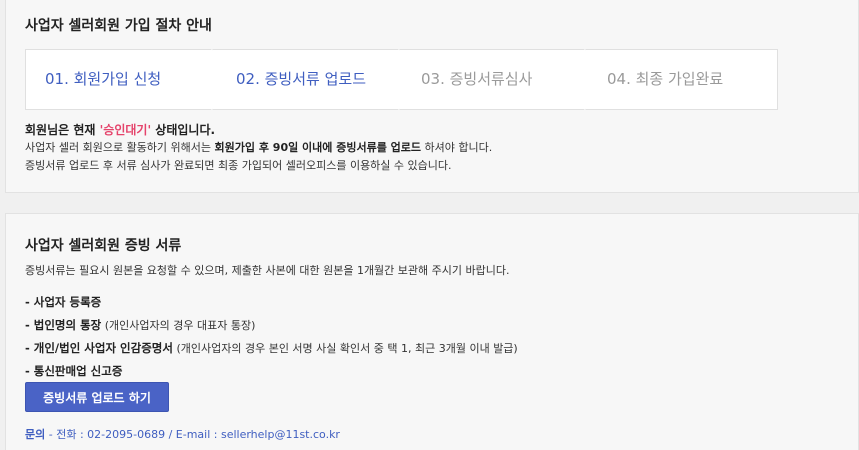 Image resolution: width=859 pixels, height=450 pixels. What do you see at coordinates (301, 79) in the screenshot?
I see `step-2-label: 02. 증빙서류 업로드` at bounding box center [301, 79].